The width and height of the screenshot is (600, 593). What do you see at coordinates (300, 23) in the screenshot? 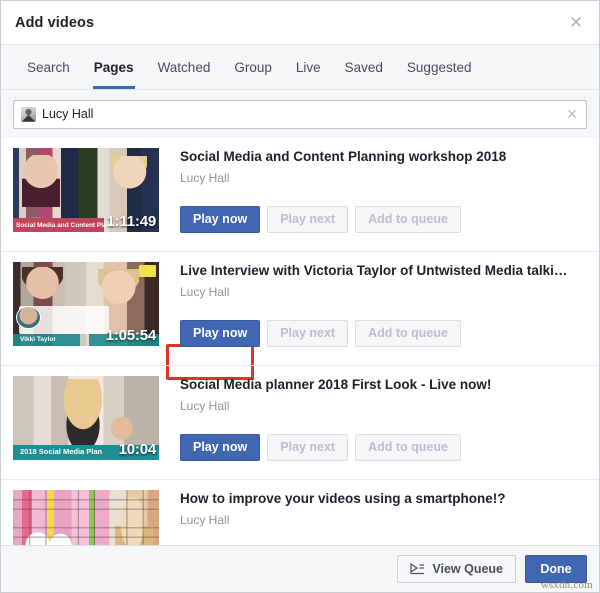
I see `dialog-header: Add videos ✕` at bounding box center [300, 23].